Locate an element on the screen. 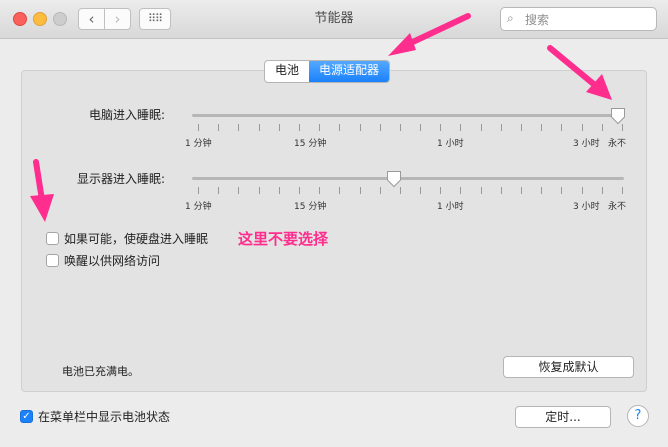 The height and width of the screenshot is (447, 668). tick-label-1min: 1 分钟 is located at coordinates (198, 144).